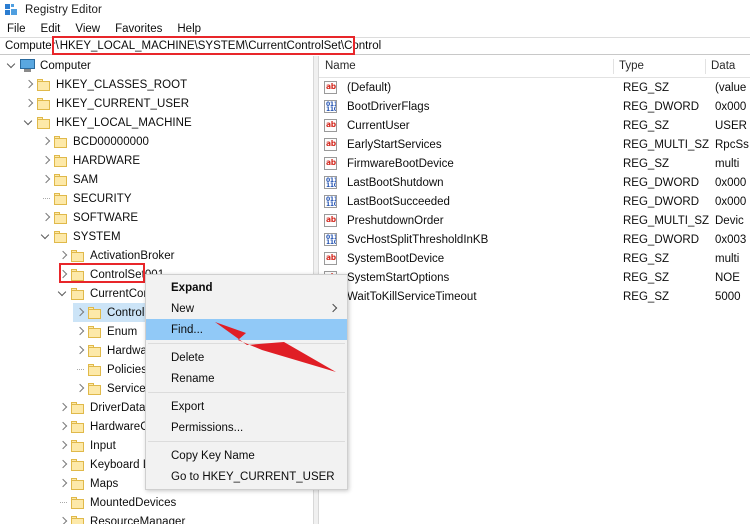 The image size is (750, 524). I want to click on tree-item-label: SECURITY, so click(102, 198).